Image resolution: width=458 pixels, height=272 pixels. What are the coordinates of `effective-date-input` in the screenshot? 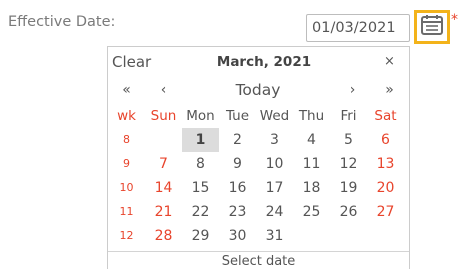 It's located at (358, 28).